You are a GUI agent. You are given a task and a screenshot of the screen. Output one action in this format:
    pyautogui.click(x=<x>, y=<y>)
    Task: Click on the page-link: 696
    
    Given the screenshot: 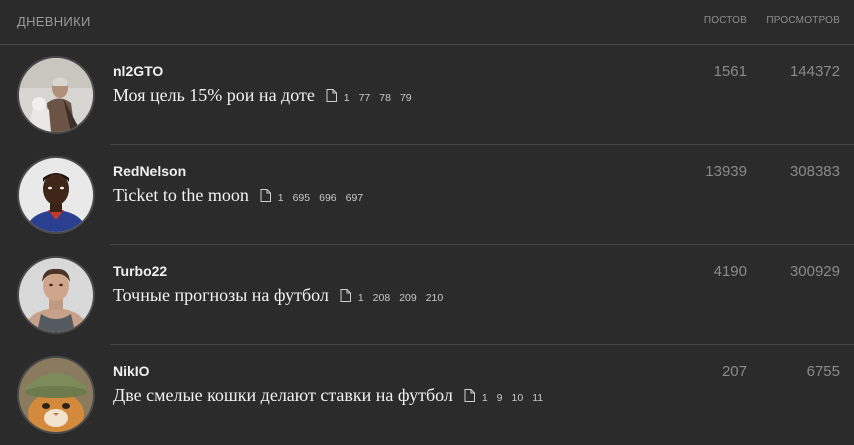 What is the action you would take?
    pyautogui.click(x=328, y=198)
    